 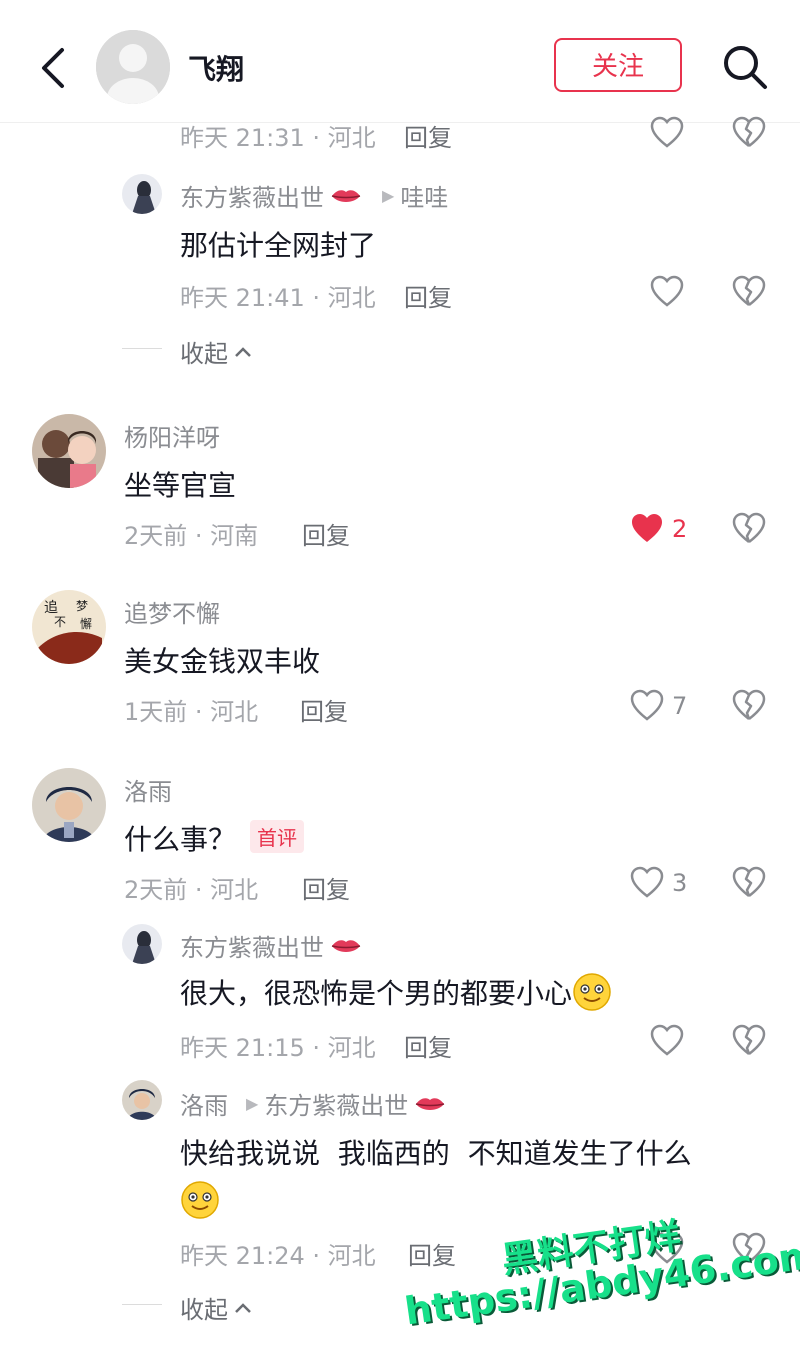 I want to click on reply-header: 东方紫薇出世 ▶ 哇哇, so click(x=314, y=195).